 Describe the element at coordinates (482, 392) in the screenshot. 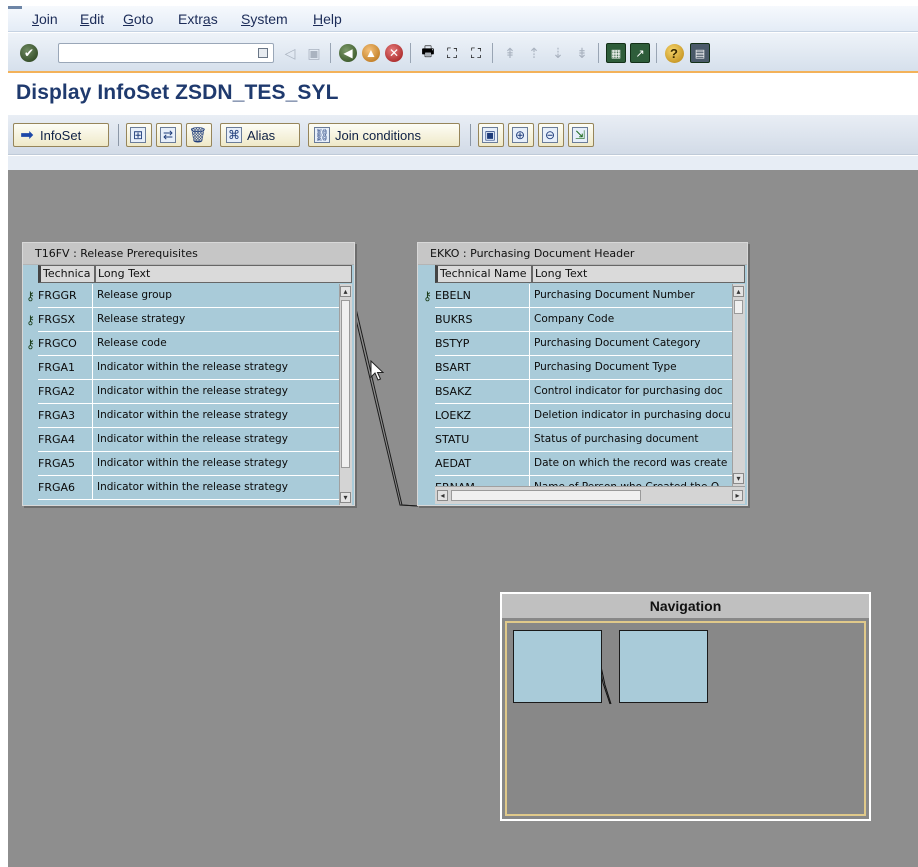

I see `field-technical-name: BSAKZ` at that location.